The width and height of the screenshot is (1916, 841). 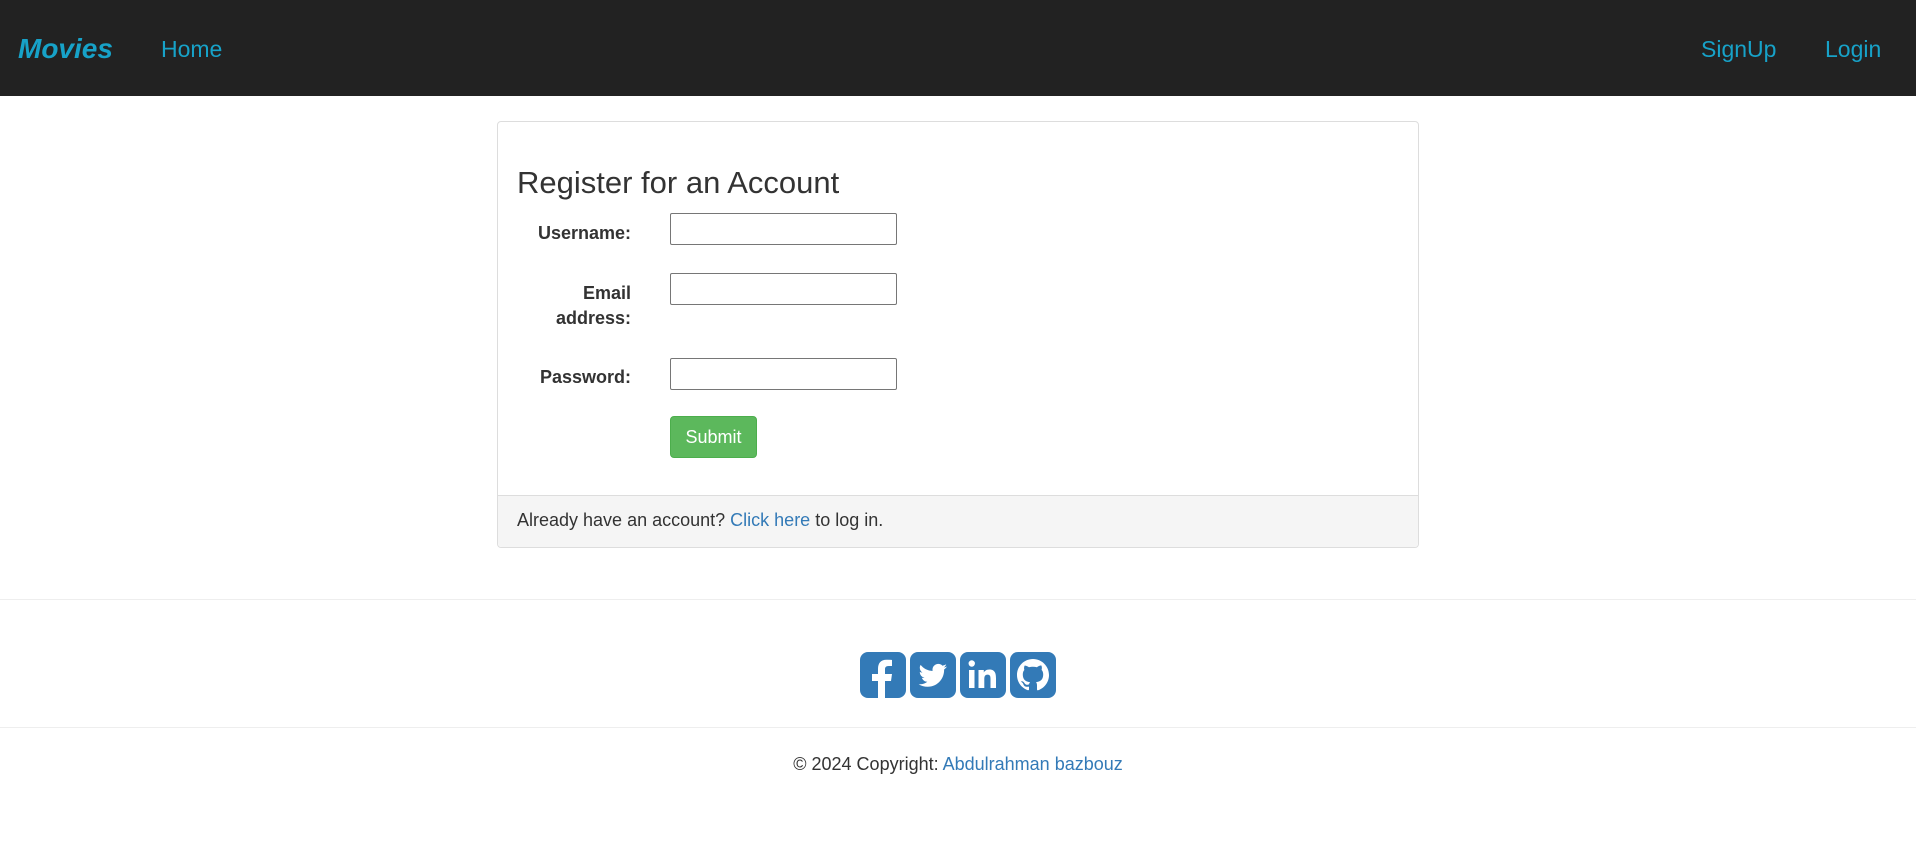 I want to click on author-link: Abdulrahman bazbouz, so click(x=1033, y=764).